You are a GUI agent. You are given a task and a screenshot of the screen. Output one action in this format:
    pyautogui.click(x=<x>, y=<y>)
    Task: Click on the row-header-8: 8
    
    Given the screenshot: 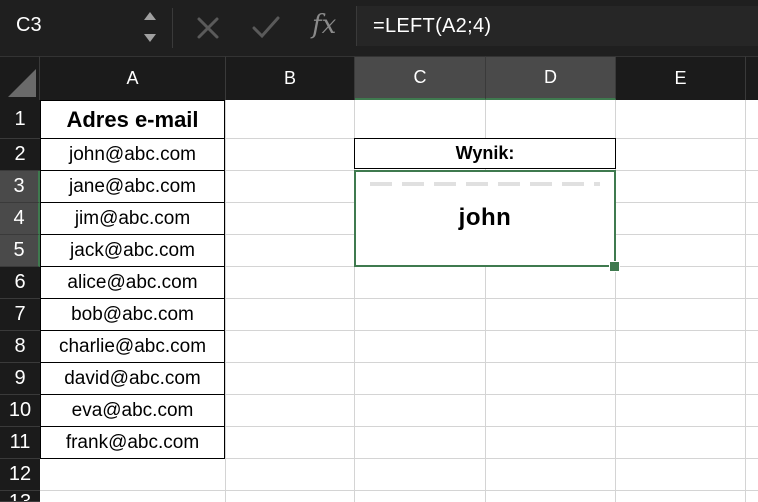 What is the action you would take?
    pyautogui.click(x=20, y=347)
    